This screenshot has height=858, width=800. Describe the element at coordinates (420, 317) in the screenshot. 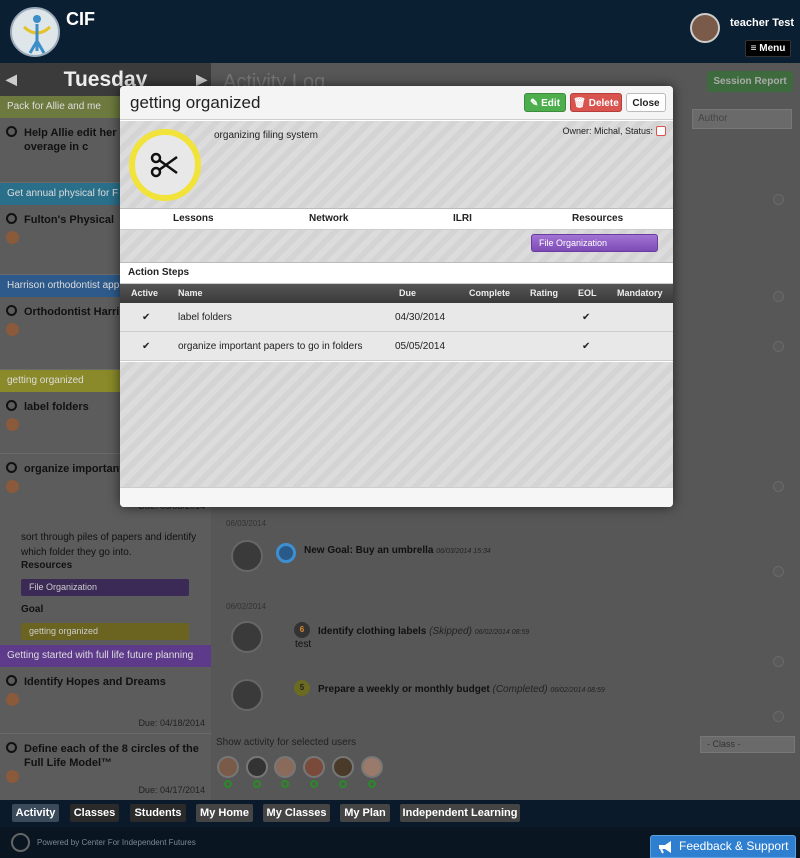

I see `step-due: 04/30/2014` at that location.